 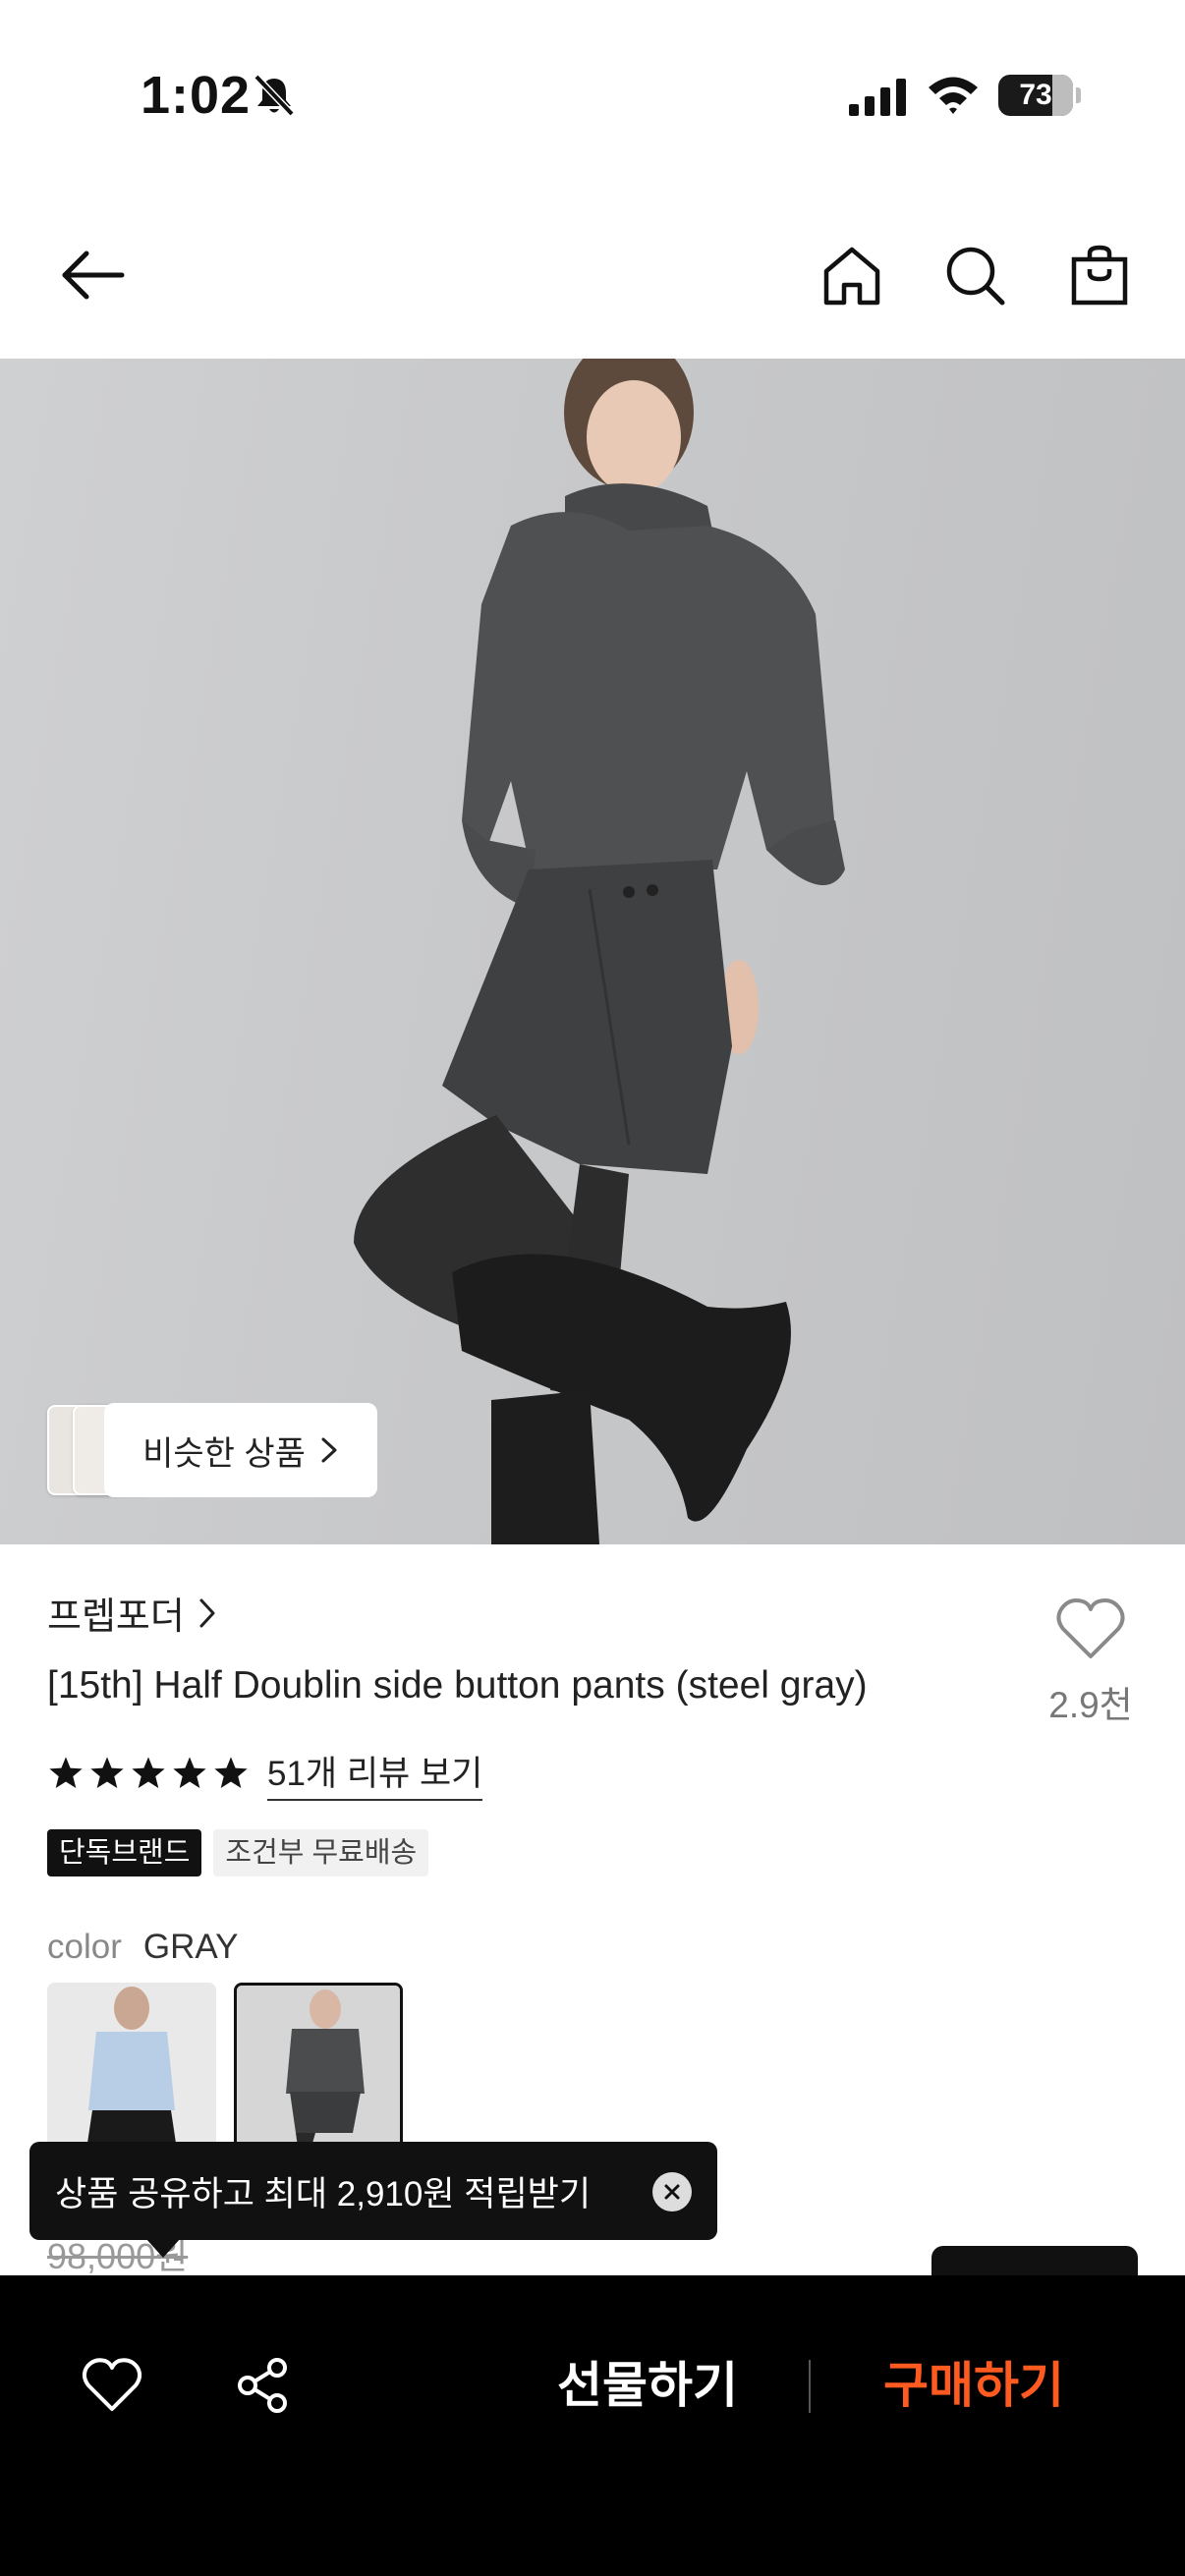 I want to click on similar-products-button: 비슷한 상품, so click(x=241, y=1450).